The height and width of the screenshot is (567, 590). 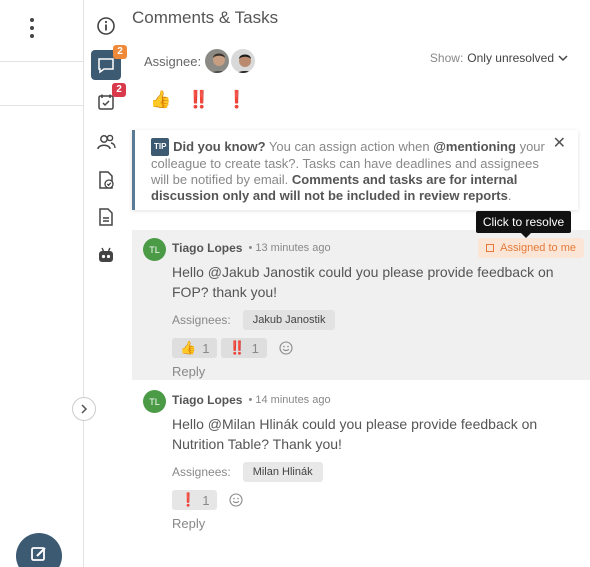 I want to click on comment-assignees: Assignees: Milan Hlinák, so click(x=381, y=472).